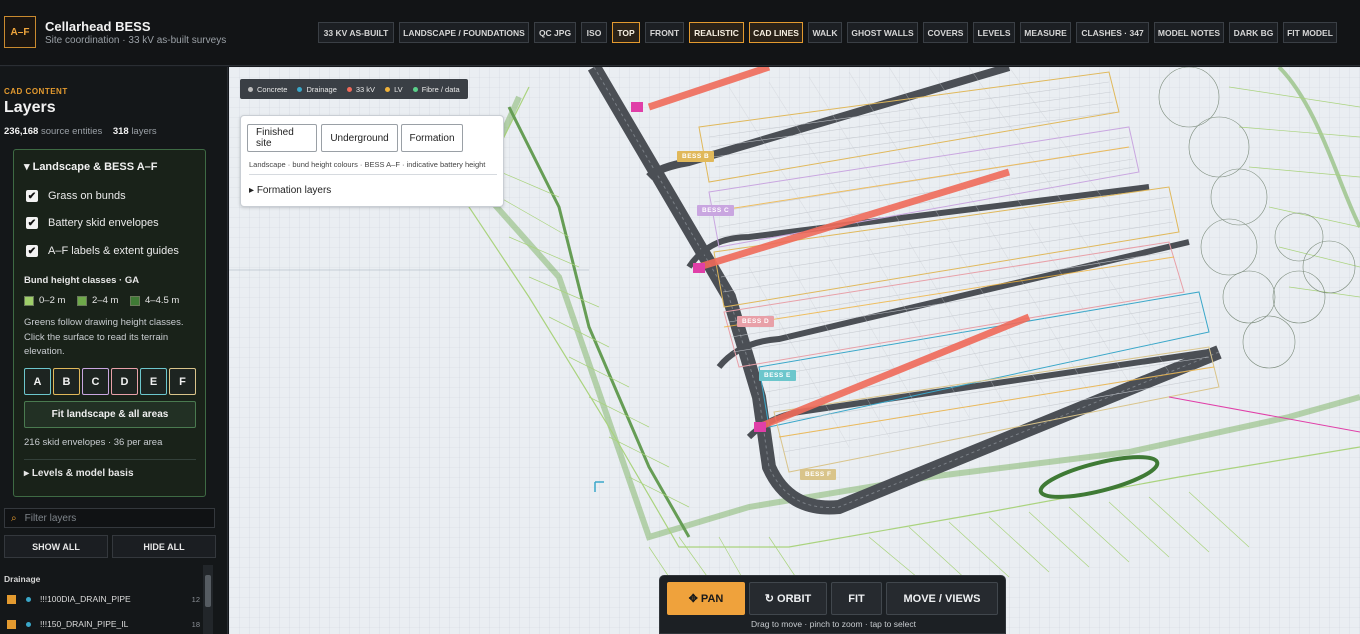 This screenshot has width=1360, height=634. I want to click on entities-count: 236,168, so click(21, 131).